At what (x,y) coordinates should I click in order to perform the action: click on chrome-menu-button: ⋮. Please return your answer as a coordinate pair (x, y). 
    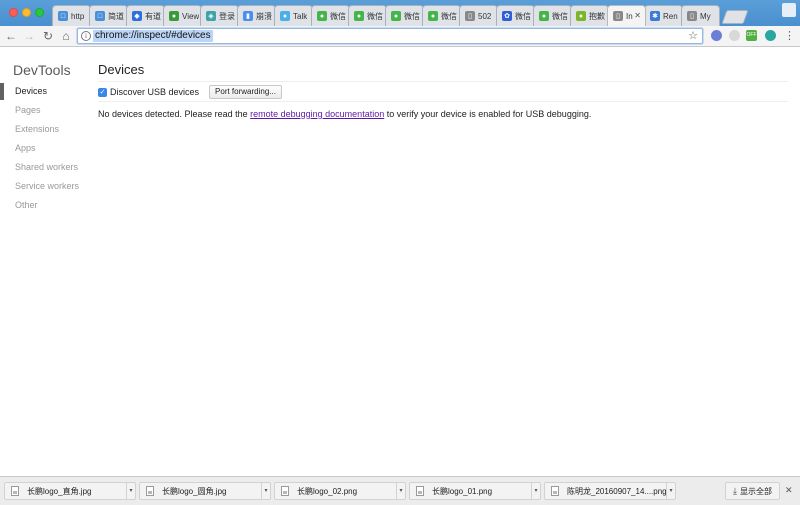
    Looking at the image, I should click on (789, 36).